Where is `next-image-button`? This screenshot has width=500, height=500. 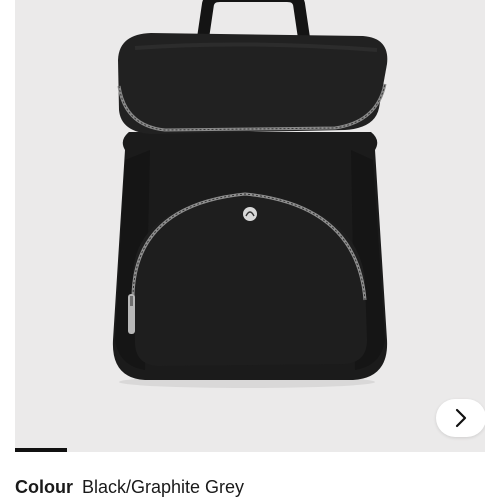
next-image-button is located at coordinates (460, 418).